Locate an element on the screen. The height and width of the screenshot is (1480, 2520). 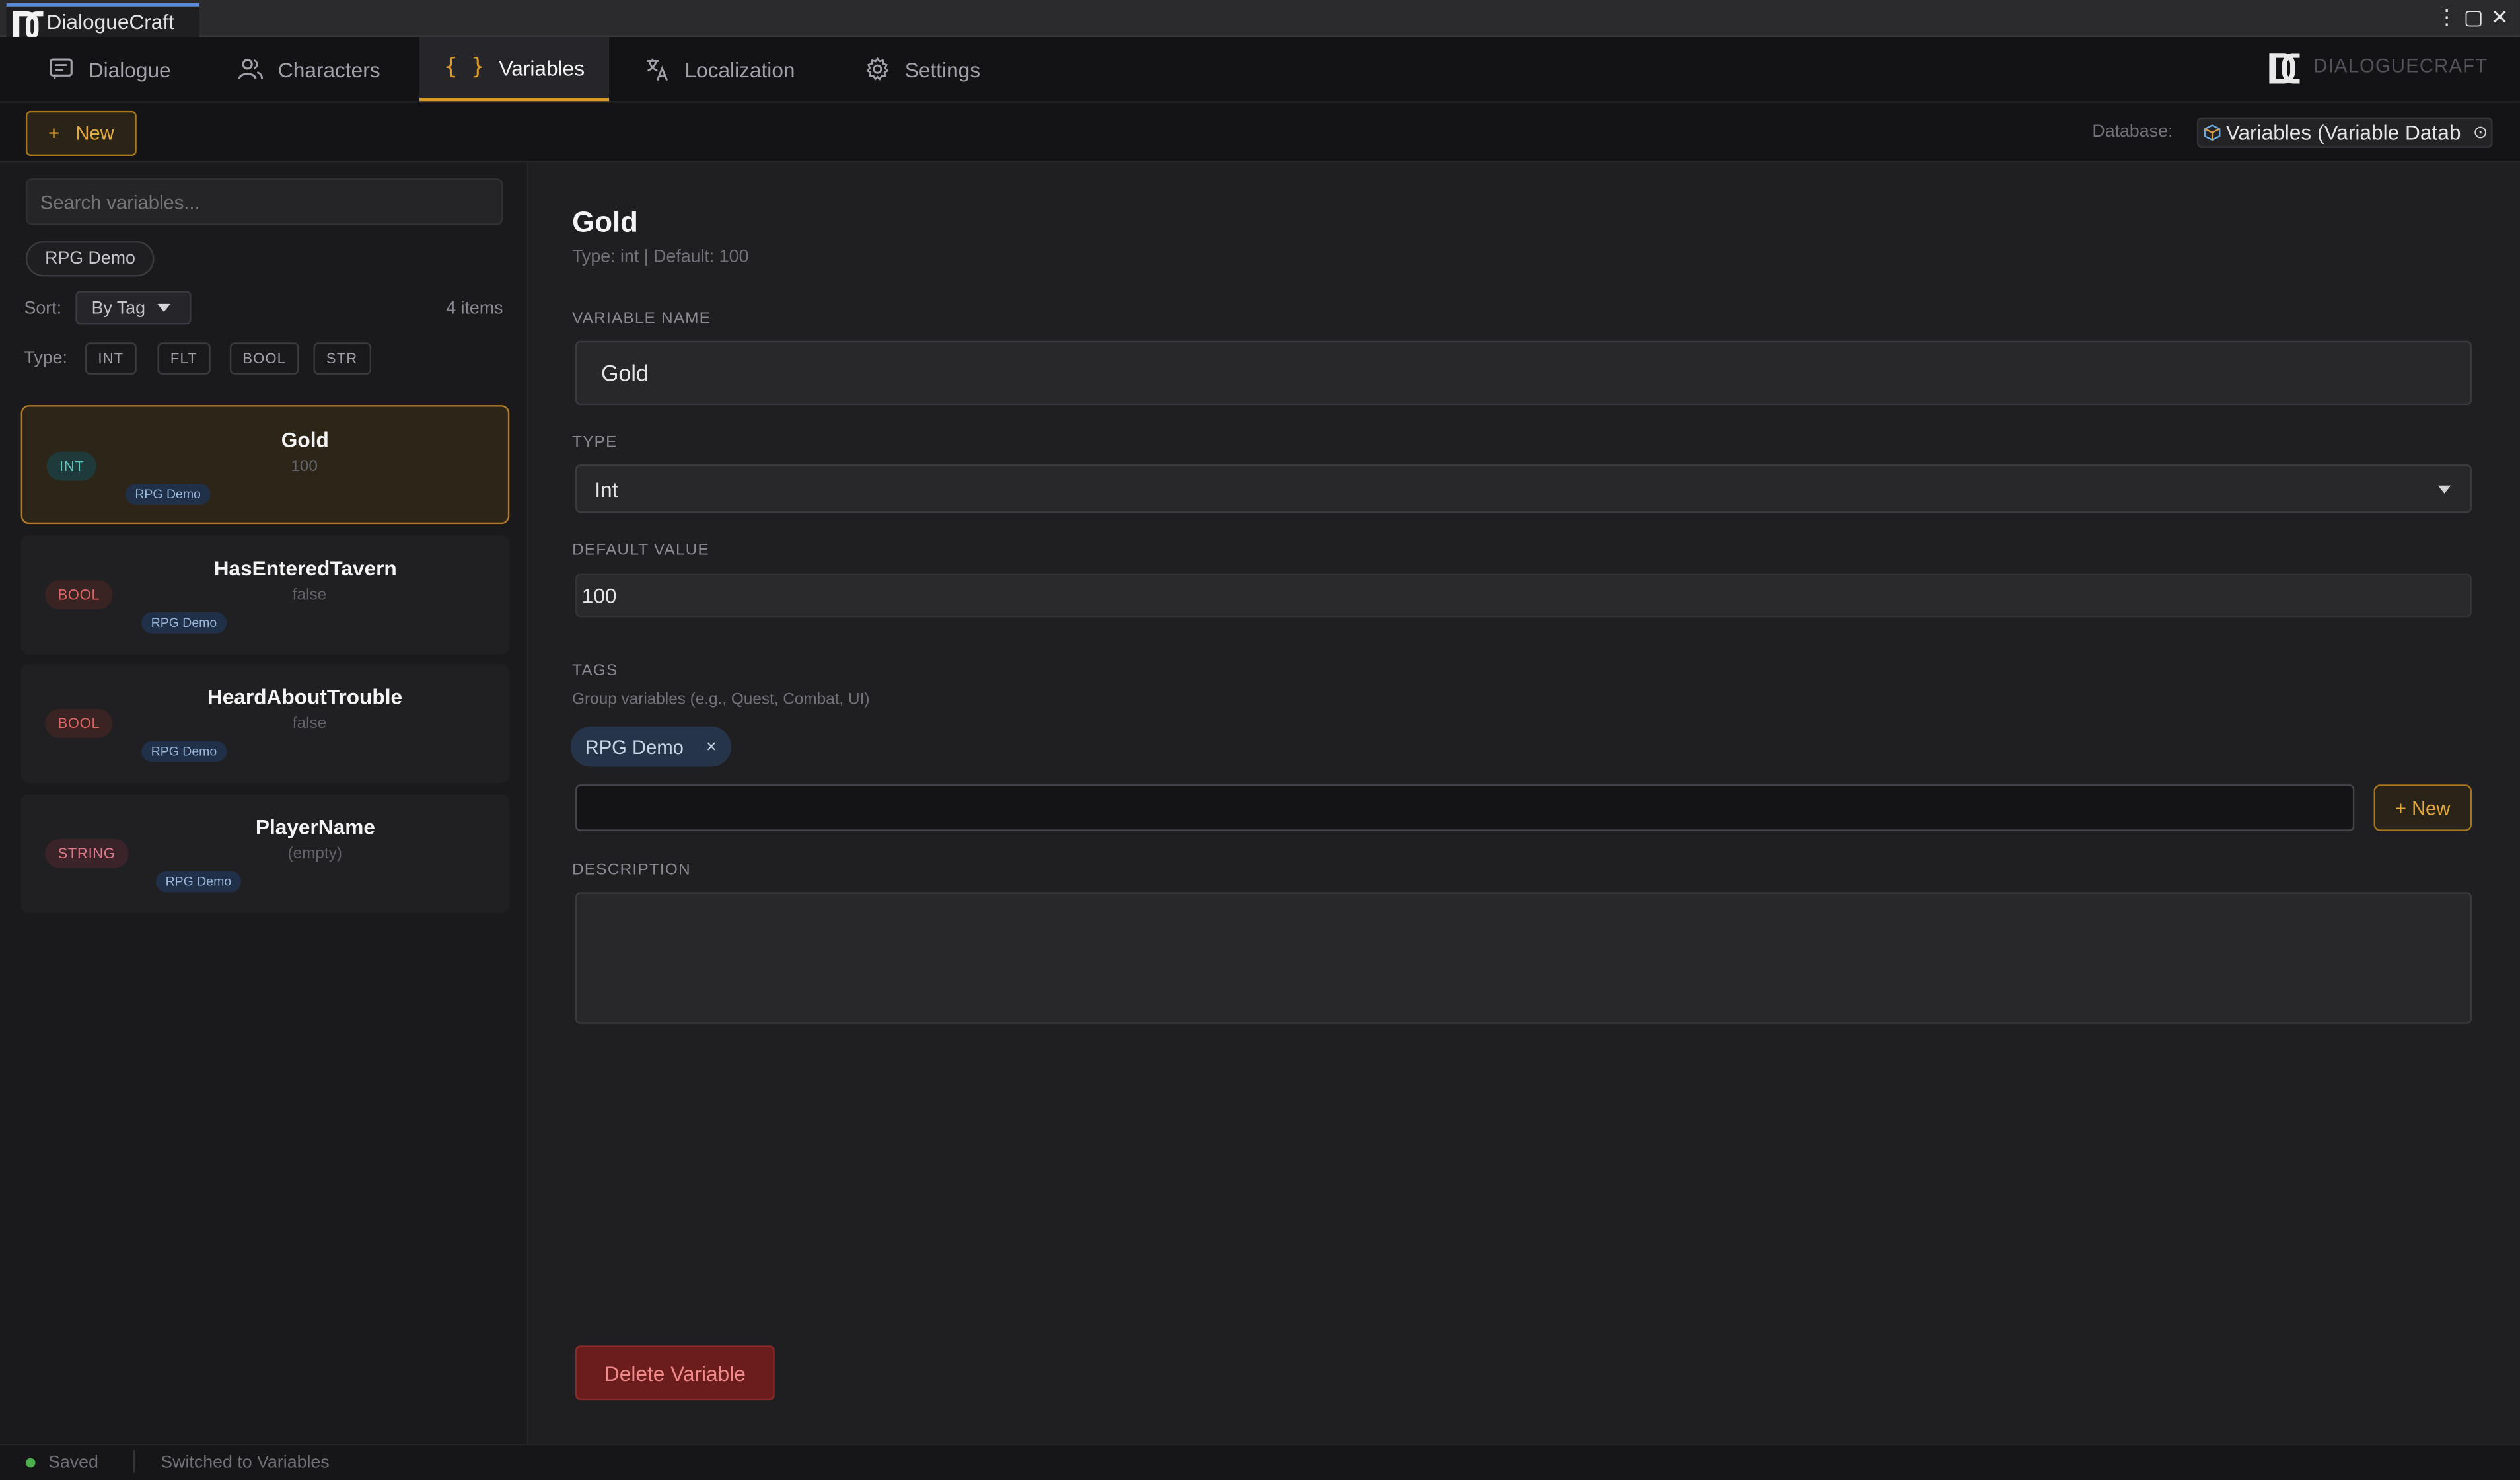
search-input is located at coordinates (264, 201).